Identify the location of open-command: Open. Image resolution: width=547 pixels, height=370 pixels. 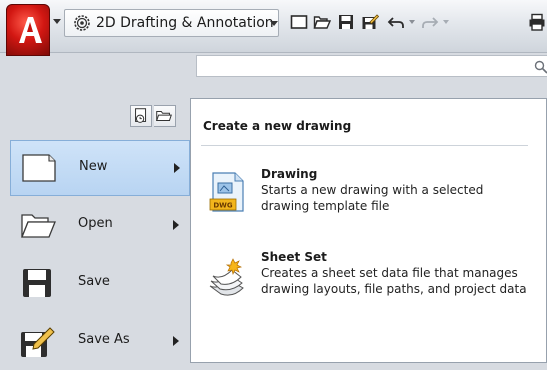
(100, 226).